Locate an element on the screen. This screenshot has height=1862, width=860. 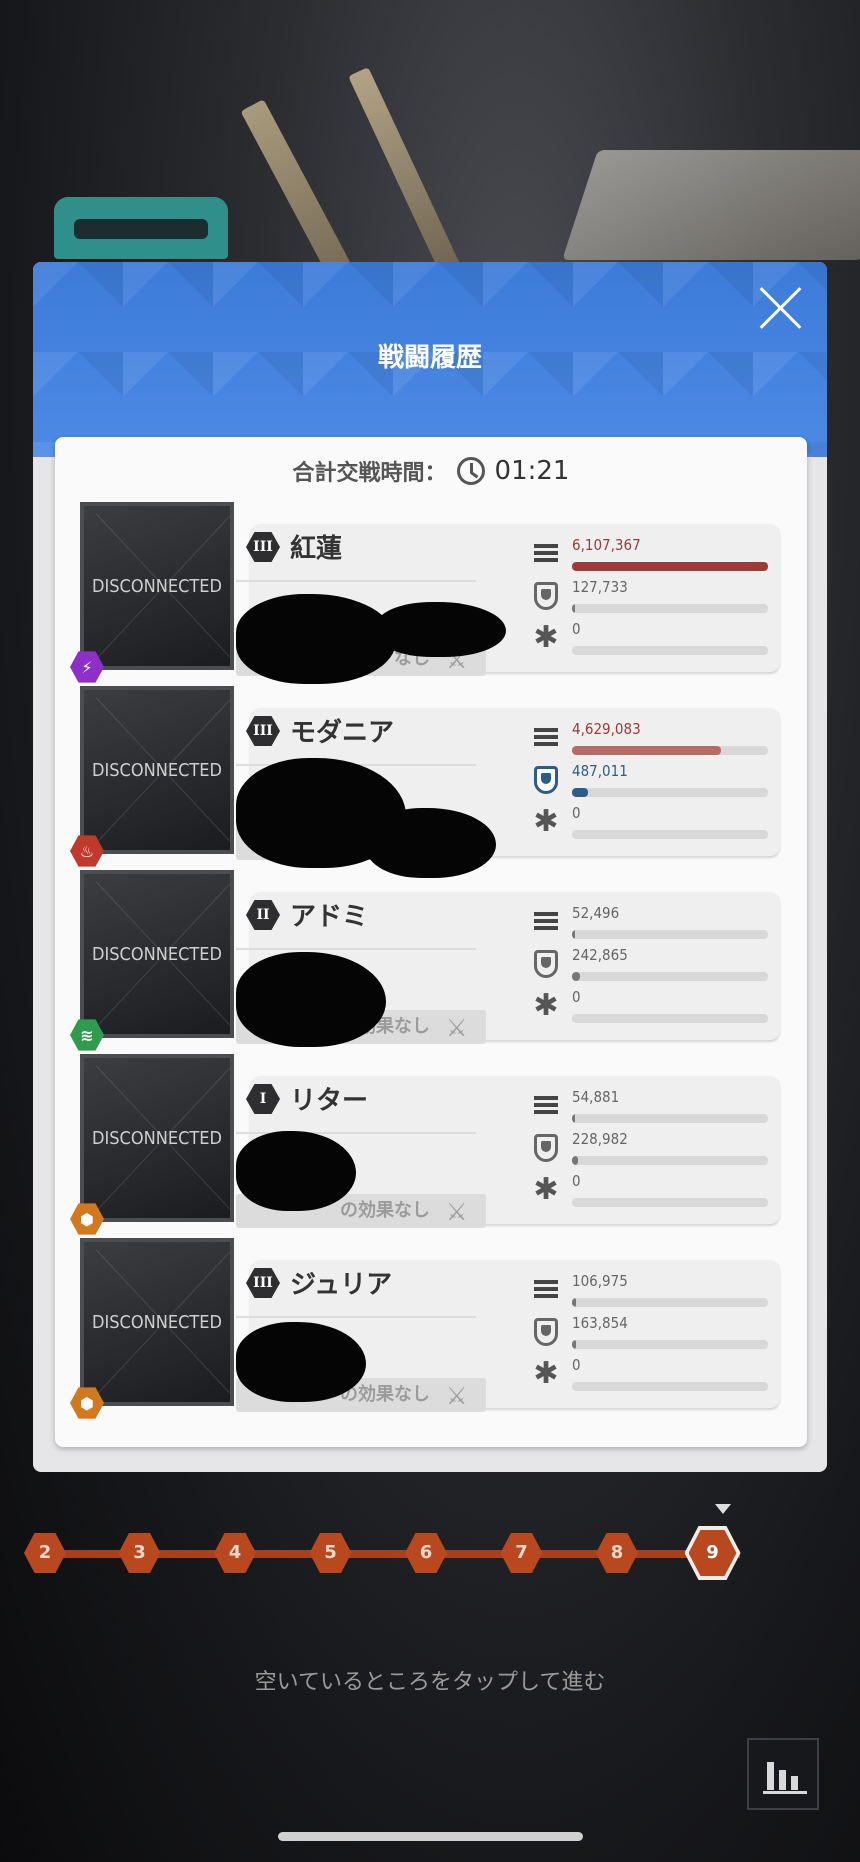
shield-value: 242,865 is located at coordinates (600, 955).